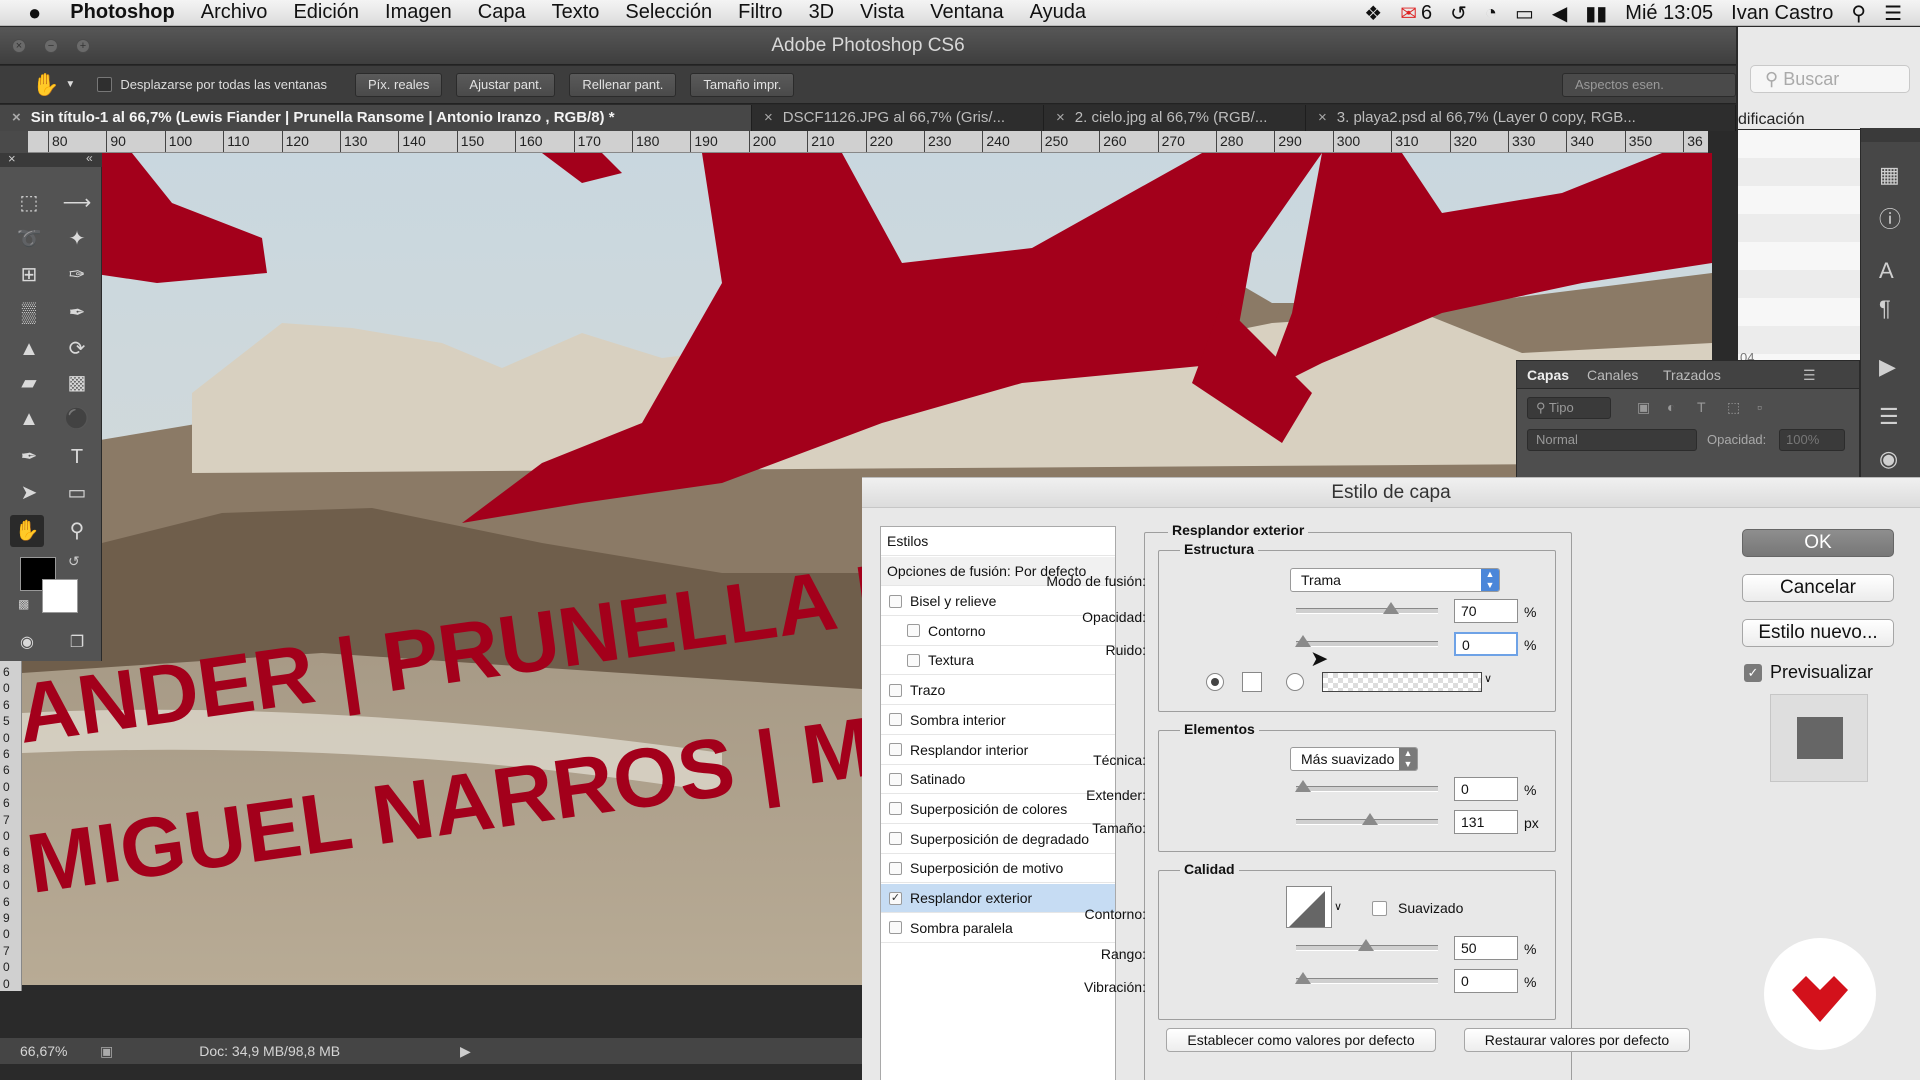  Describe the element at coordinates (1458, 13) in the screenshot. I see `time-machine-icon: ↺` at that location.